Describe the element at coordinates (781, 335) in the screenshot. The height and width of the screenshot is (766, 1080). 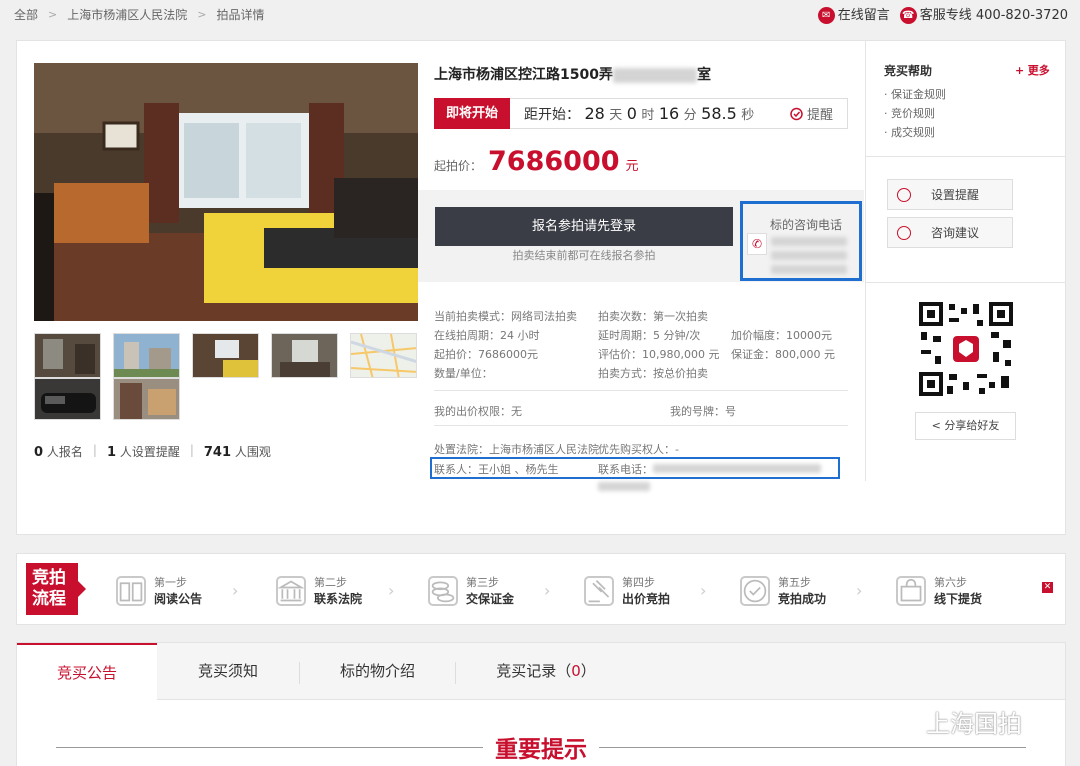
I see `bid-increment: 加价幅度：10000元` at that location.